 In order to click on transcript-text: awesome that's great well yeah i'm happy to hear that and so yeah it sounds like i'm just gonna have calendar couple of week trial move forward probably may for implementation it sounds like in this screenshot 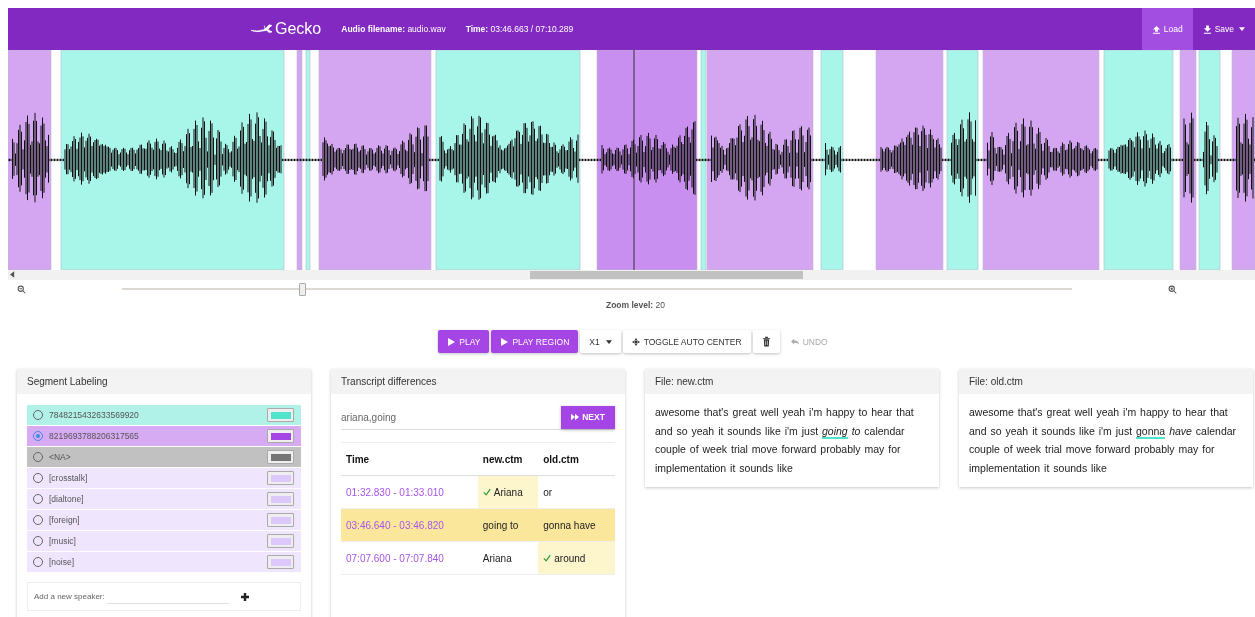, I will do `click(1103, 440)`.